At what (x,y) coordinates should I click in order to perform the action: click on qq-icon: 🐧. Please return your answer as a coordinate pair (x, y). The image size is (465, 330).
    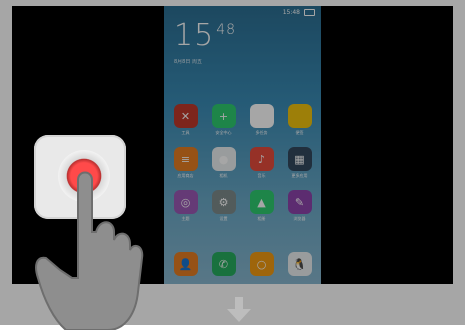
    Looking at the image, I should click on (299, 264).